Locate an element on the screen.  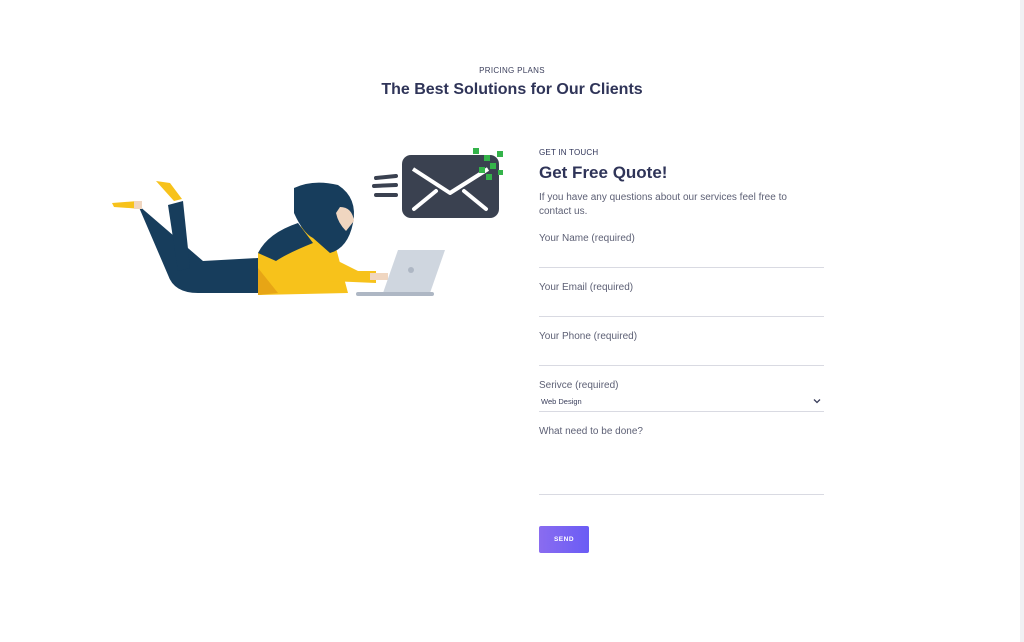
form-title: Get Free Quote! is located at coordinates (603, 172).